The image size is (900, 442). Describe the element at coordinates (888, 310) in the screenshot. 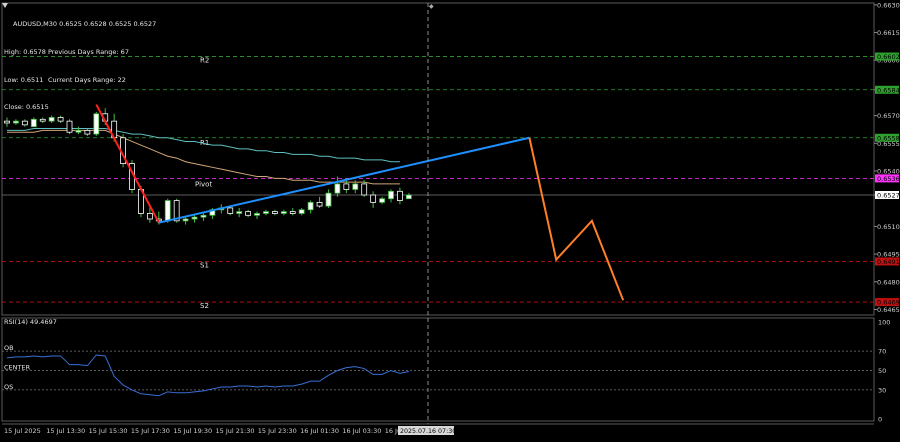

I see `price-axis-label: 0.6465` at that location.